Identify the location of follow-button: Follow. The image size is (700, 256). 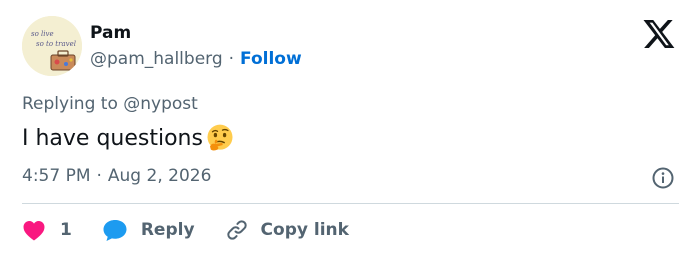
(271, 59).